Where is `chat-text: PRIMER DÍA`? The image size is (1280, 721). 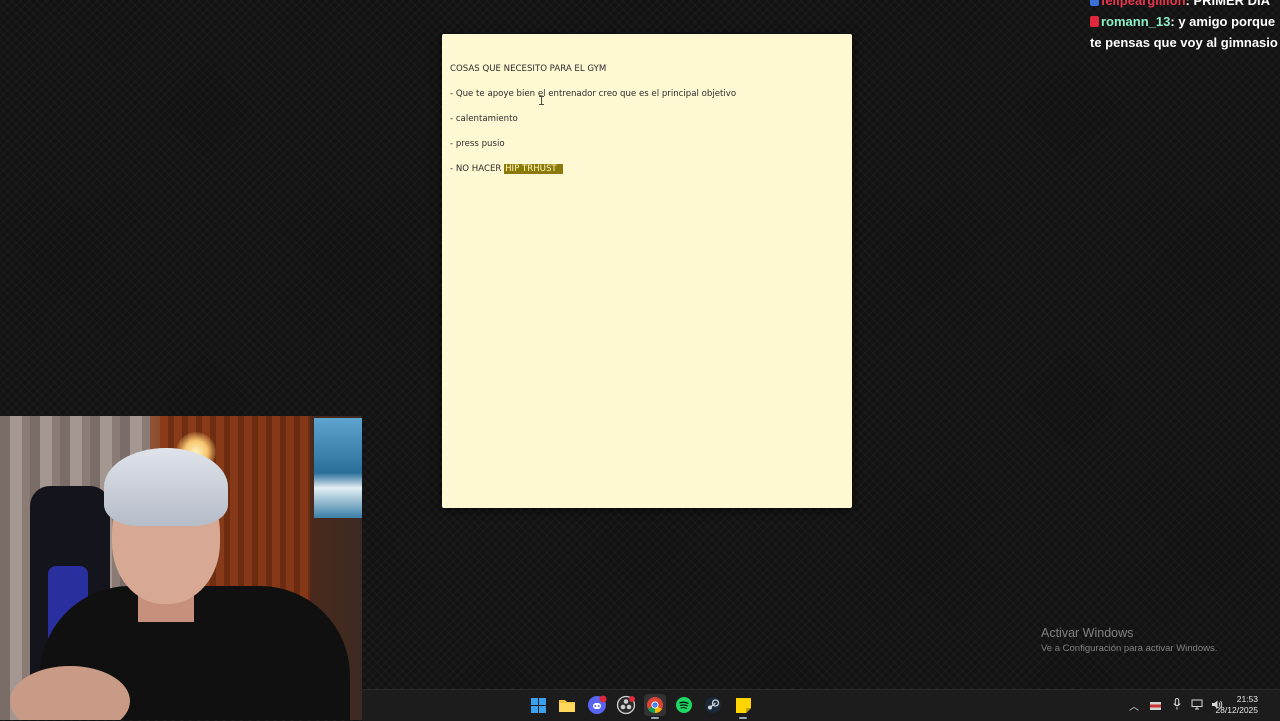 chat-text: PRIMER DÍA is located at coordinates (1230, 4).